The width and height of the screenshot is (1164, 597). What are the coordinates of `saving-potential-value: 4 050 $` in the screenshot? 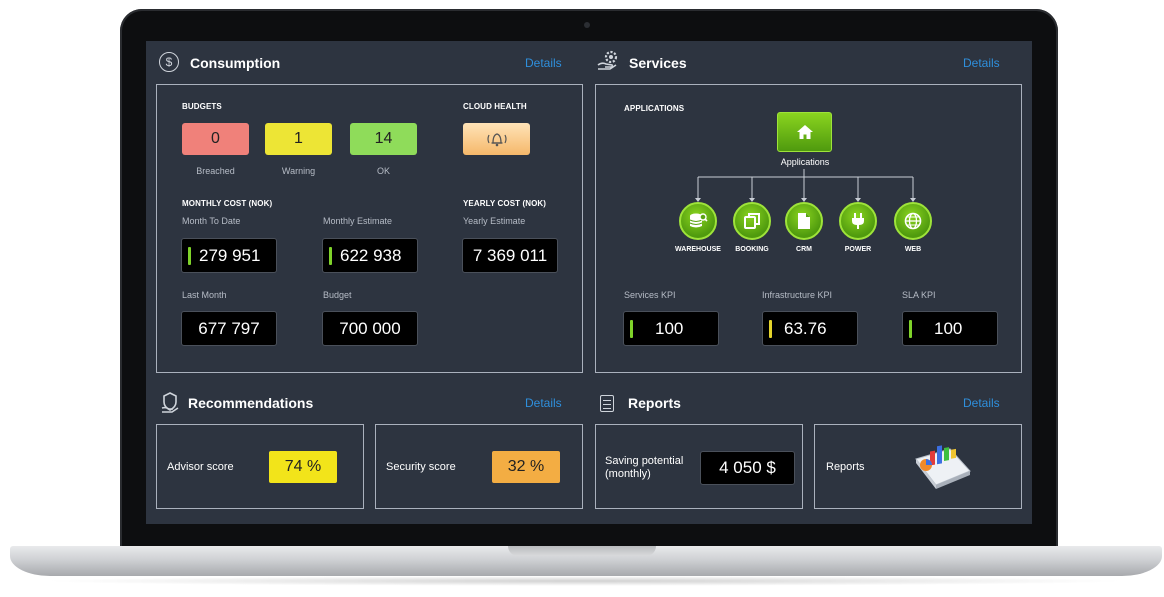 It's located at (747, 467).